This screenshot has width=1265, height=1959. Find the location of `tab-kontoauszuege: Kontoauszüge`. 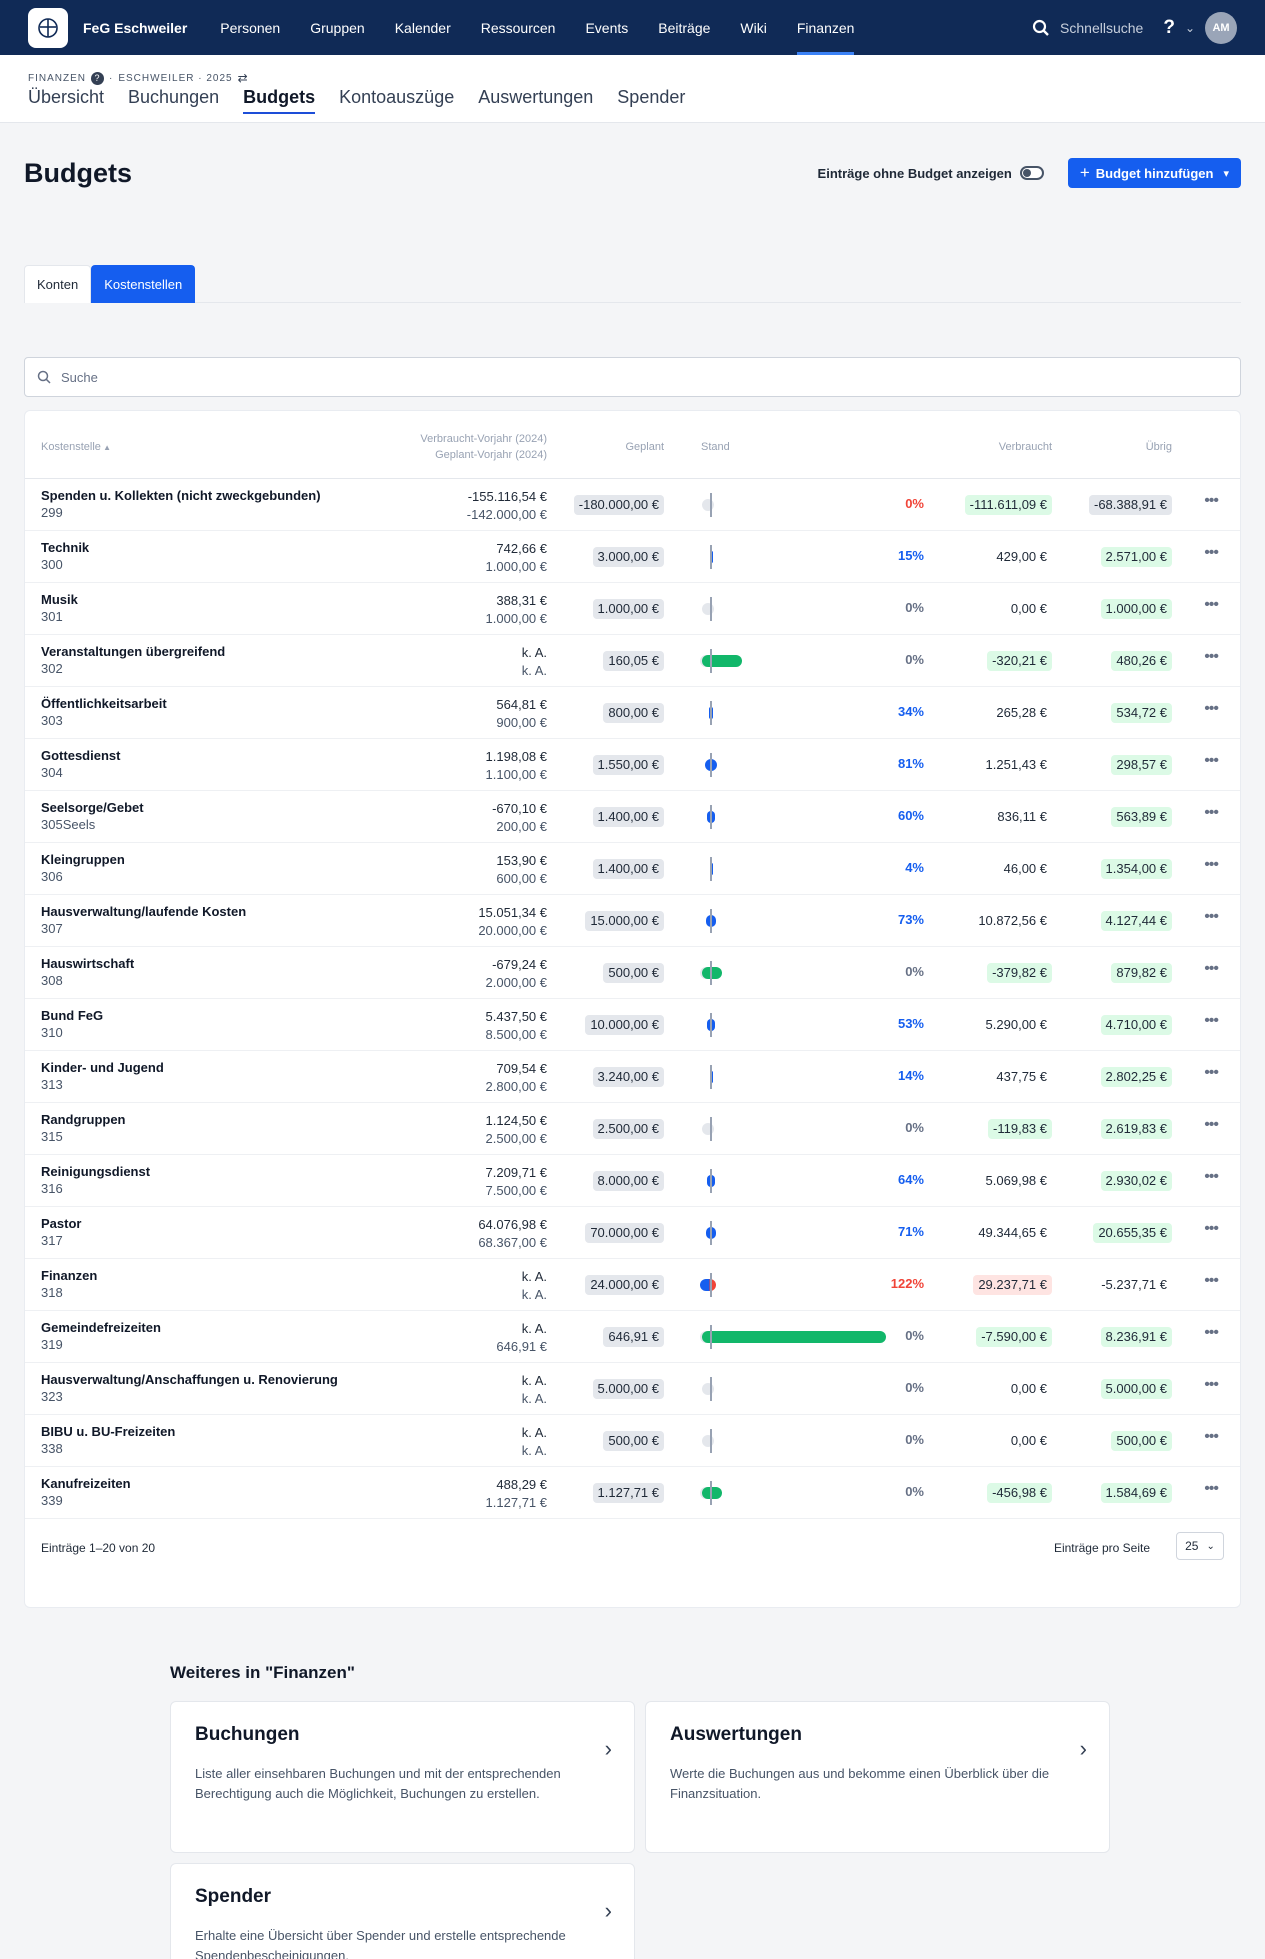

tab-kontoauszuege: Kontoauszüge is located at coordinates (396, 100).